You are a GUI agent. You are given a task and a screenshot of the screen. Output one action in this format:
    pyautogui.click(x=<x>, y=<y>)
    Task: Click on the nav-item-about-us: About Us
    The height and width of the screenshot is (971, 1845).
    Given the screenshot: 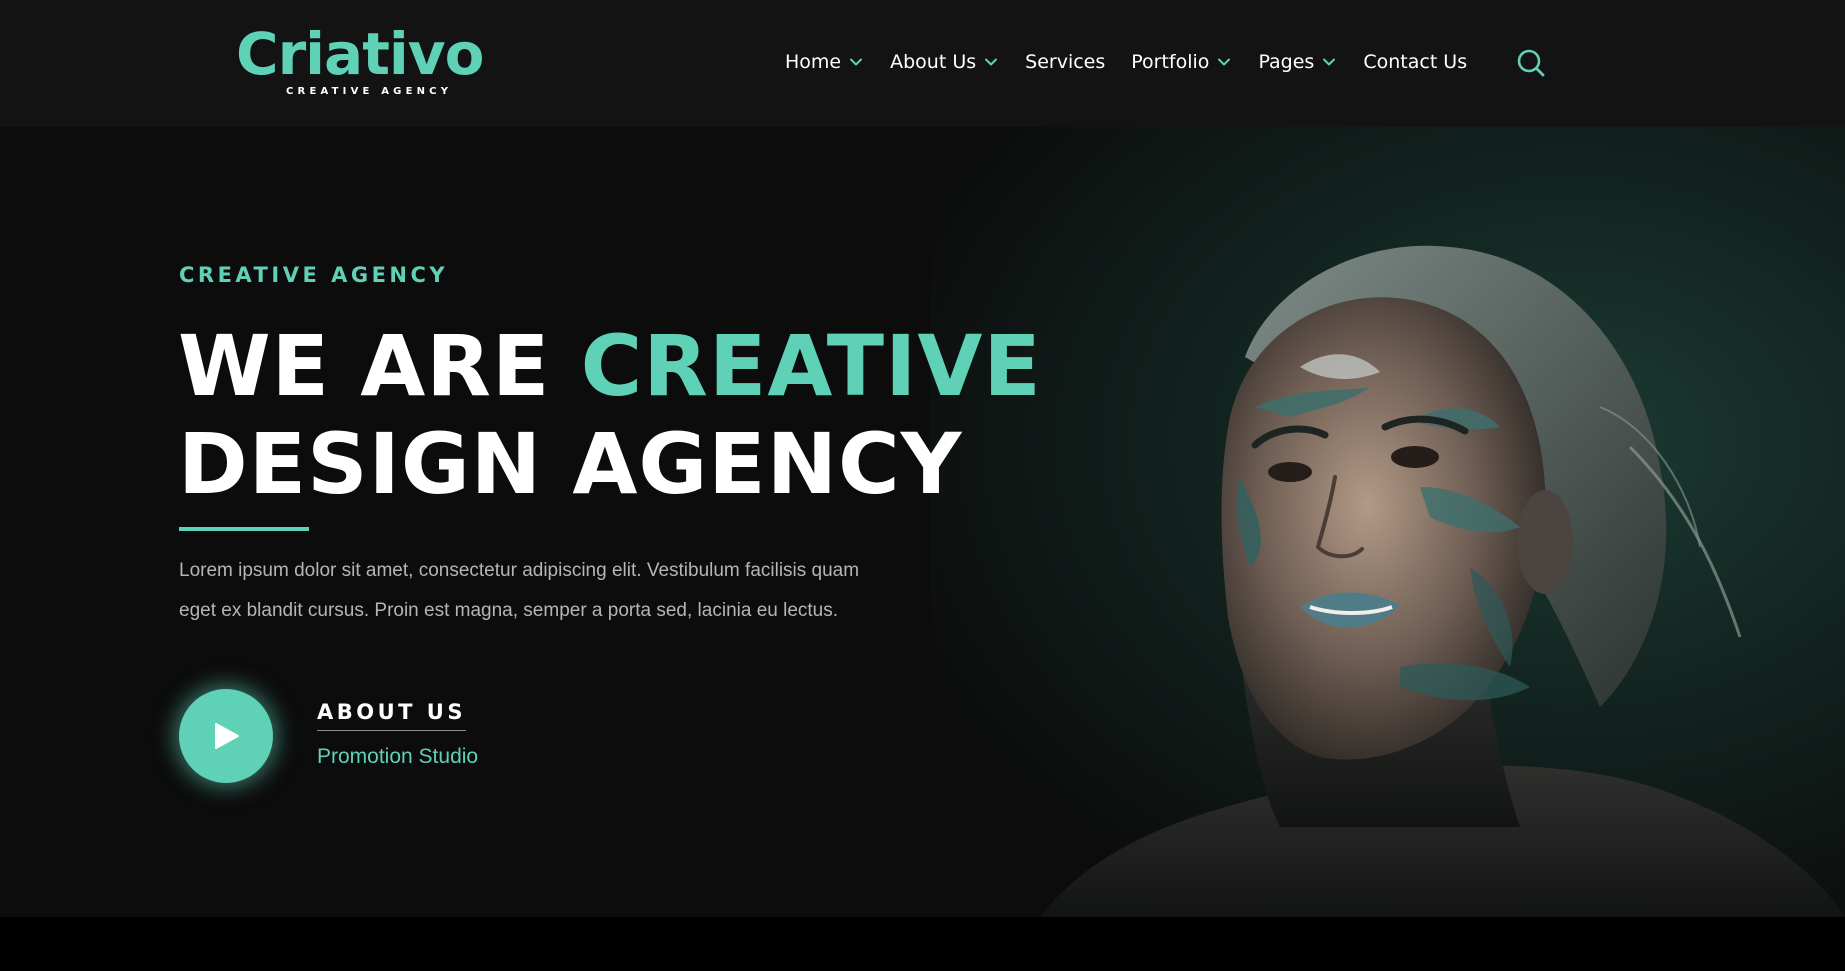 What is the action you would take?
    pyautogui.click(x=944, y=62)
    